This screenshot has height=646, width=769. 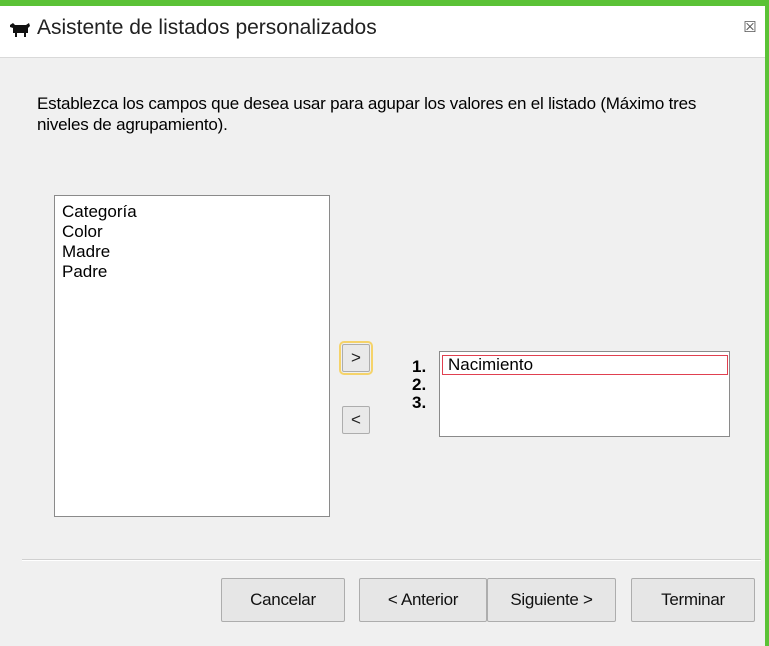 I want to click on group-level-numbers: 1. 2. 3., so click(x=419, y=385).